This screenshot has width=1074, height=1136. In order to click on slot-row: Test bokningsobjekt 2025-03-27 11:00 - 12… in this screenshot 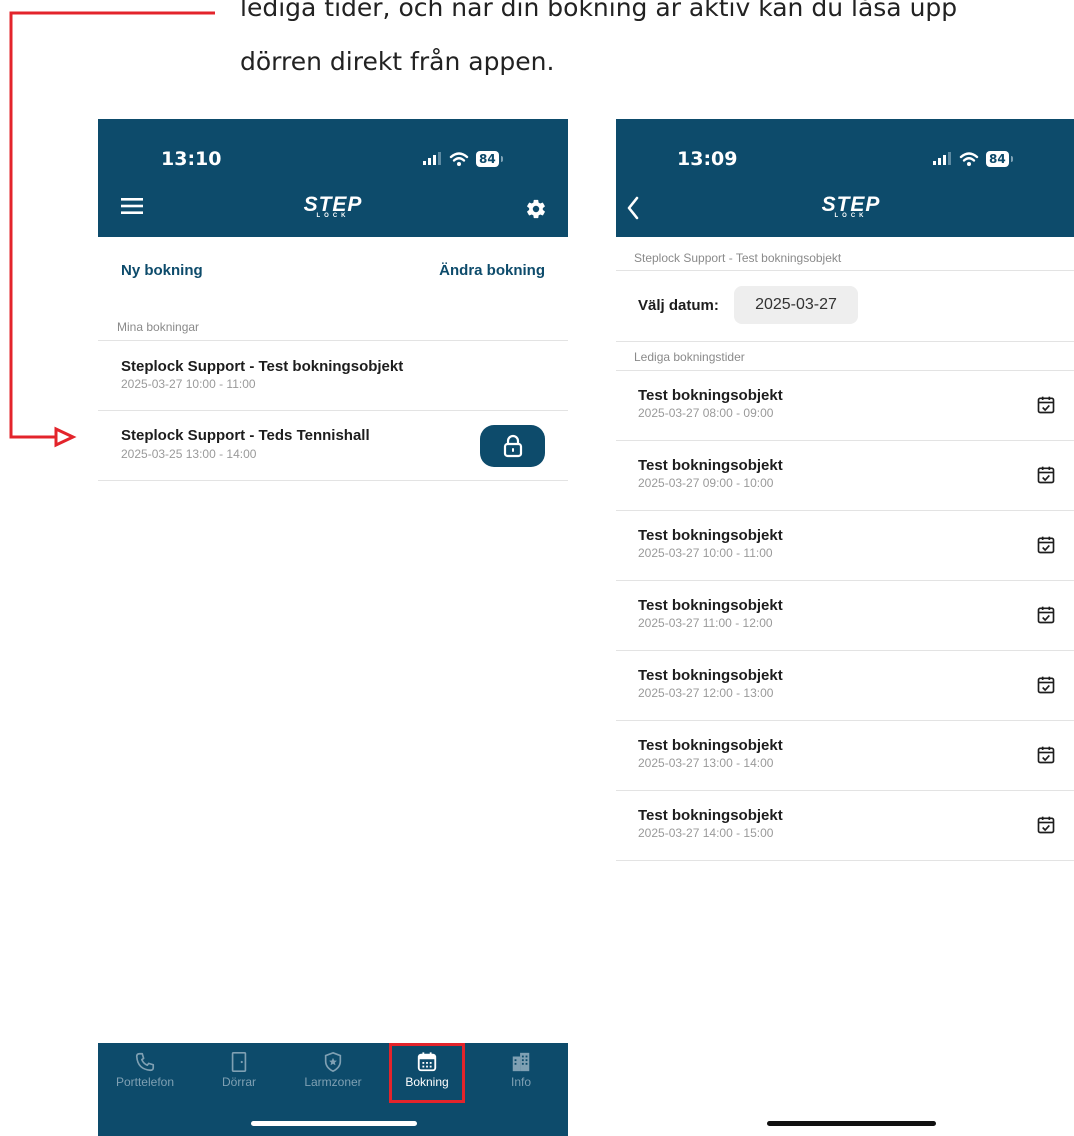, I will do `click(845, 615)`.